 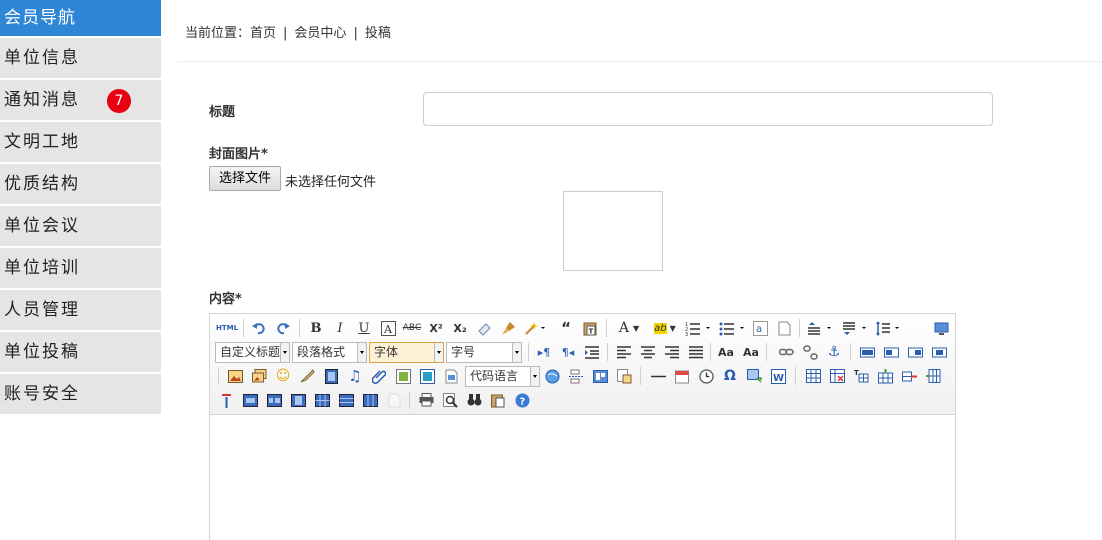 What do you see at coordinates (329, 352) in the screenshot?
I see `paragraph-format-select: 段落格式` at bounding box center [329, 352].